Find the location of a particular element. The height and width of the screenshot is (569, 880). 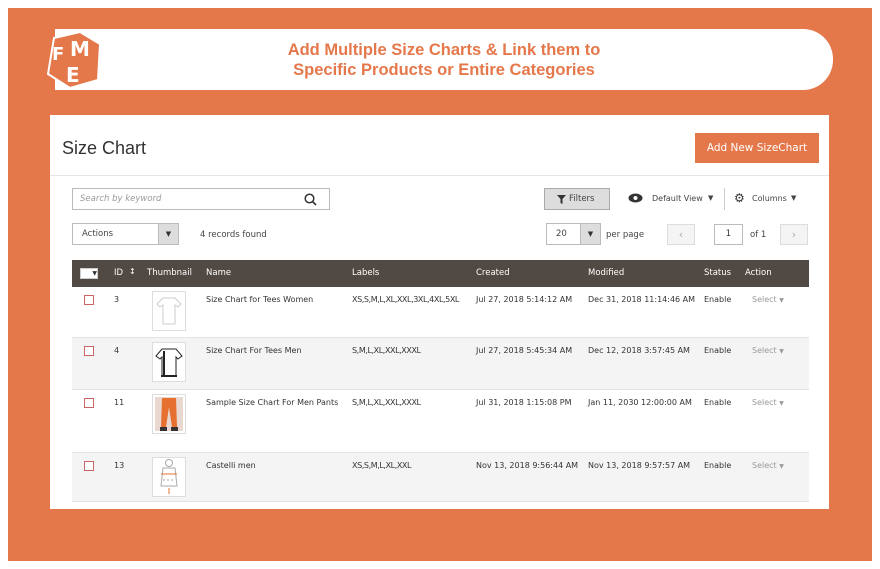

row-name: Size Chart For Tees Men is located at coordinates (254, 350).